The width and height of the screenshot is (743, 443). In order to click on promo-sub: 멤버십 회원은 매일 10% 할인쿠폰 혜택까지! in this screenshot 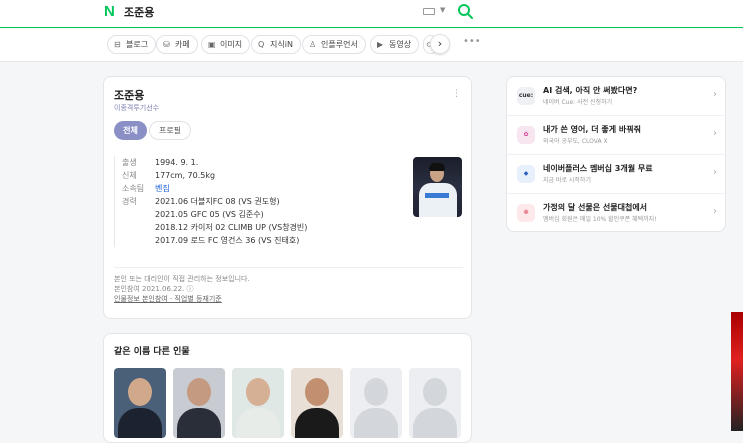, I will do `click(600, 219)`.